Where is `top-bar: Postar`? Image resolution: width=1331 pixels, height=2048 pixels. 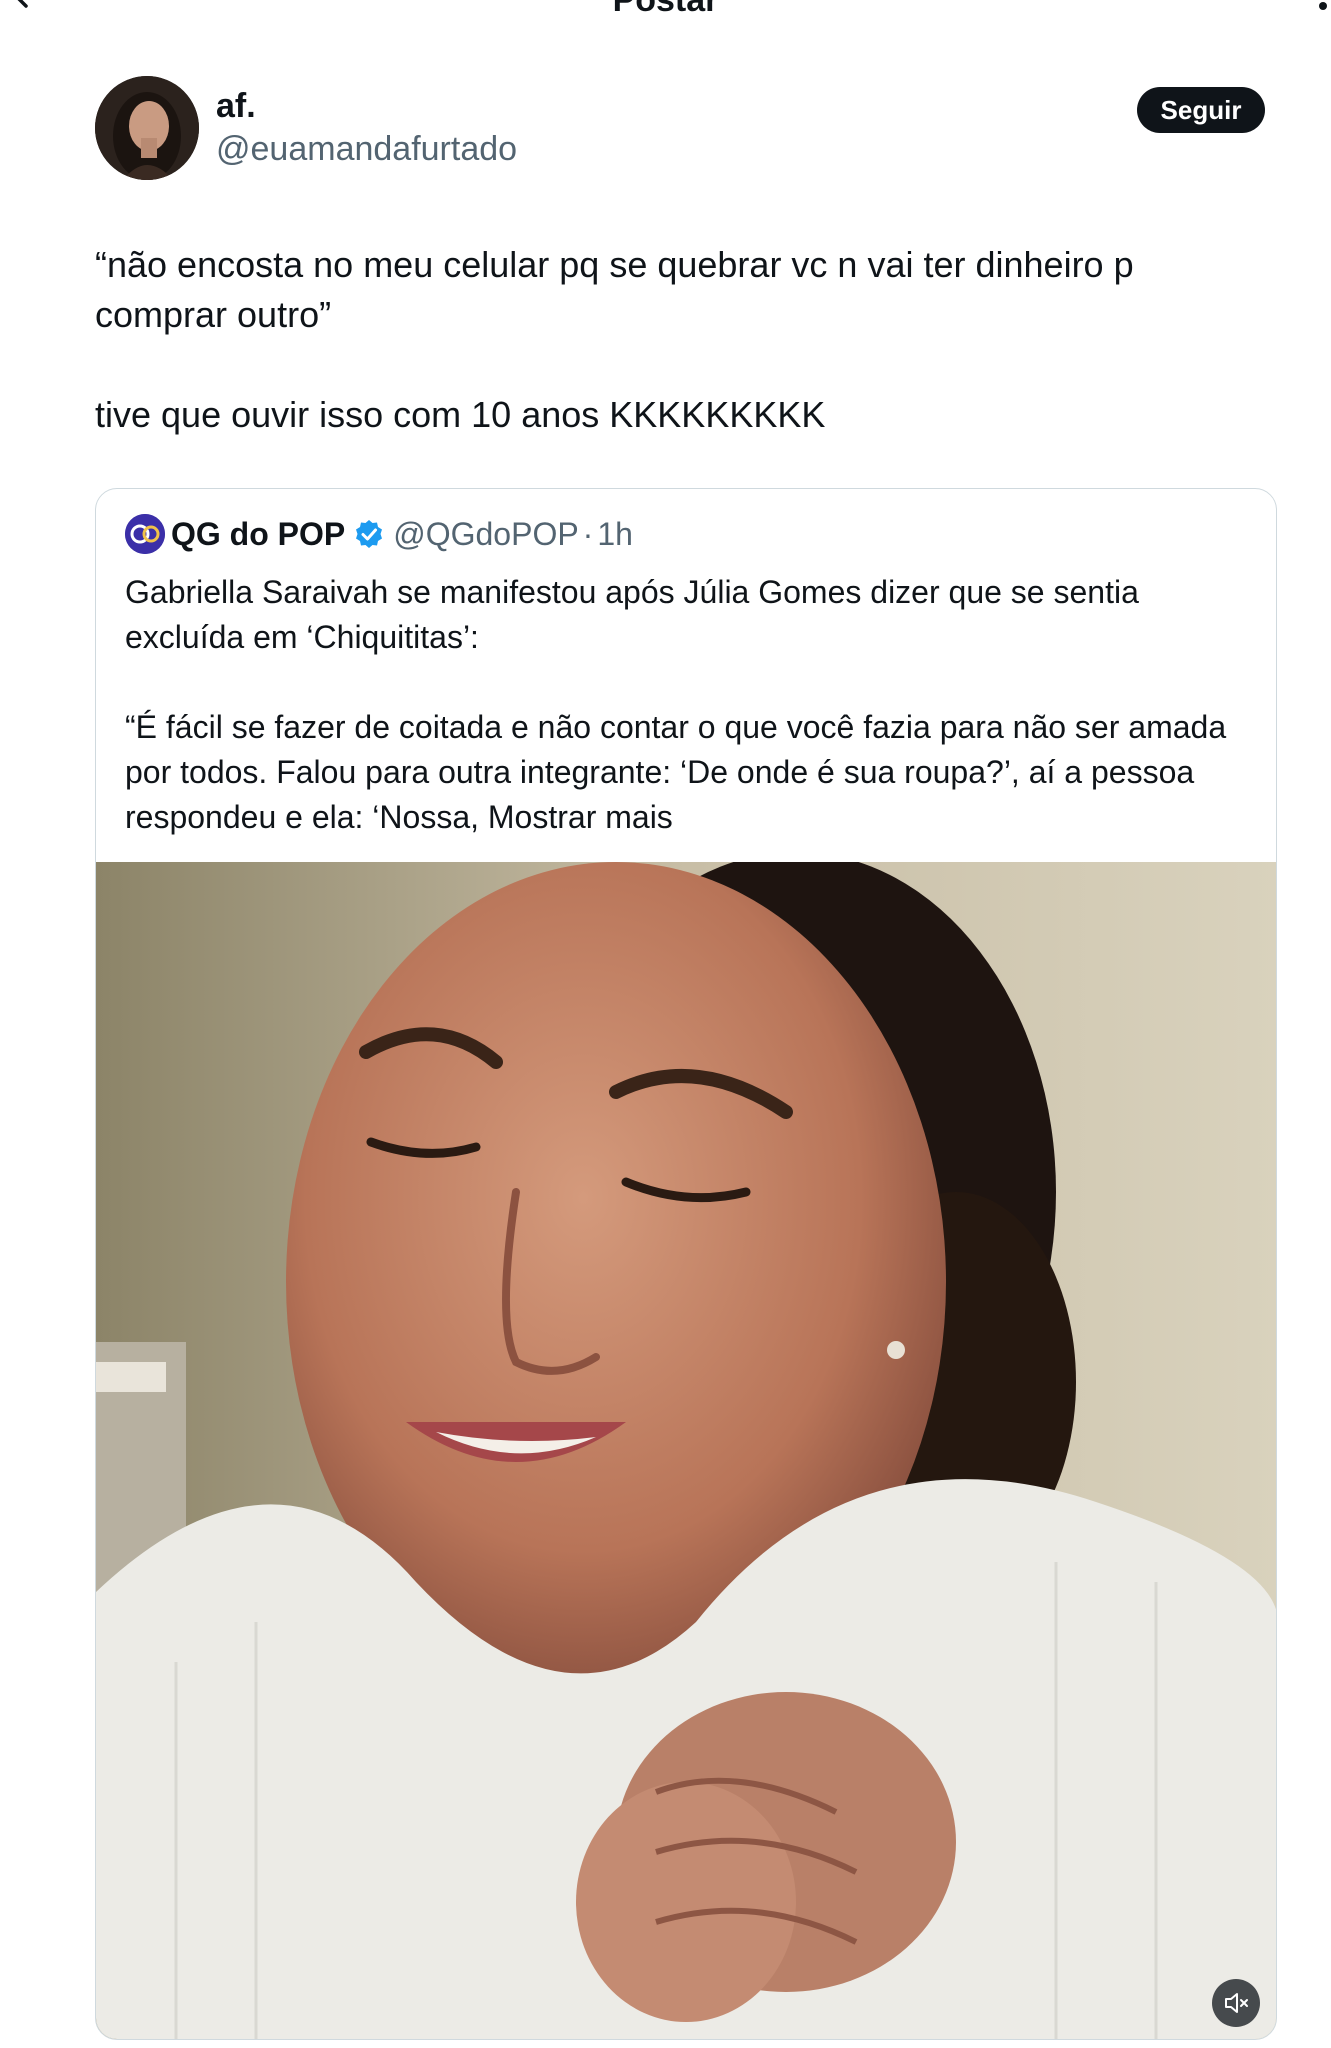 top-bar: Postar is located at coordinates (665, 10).